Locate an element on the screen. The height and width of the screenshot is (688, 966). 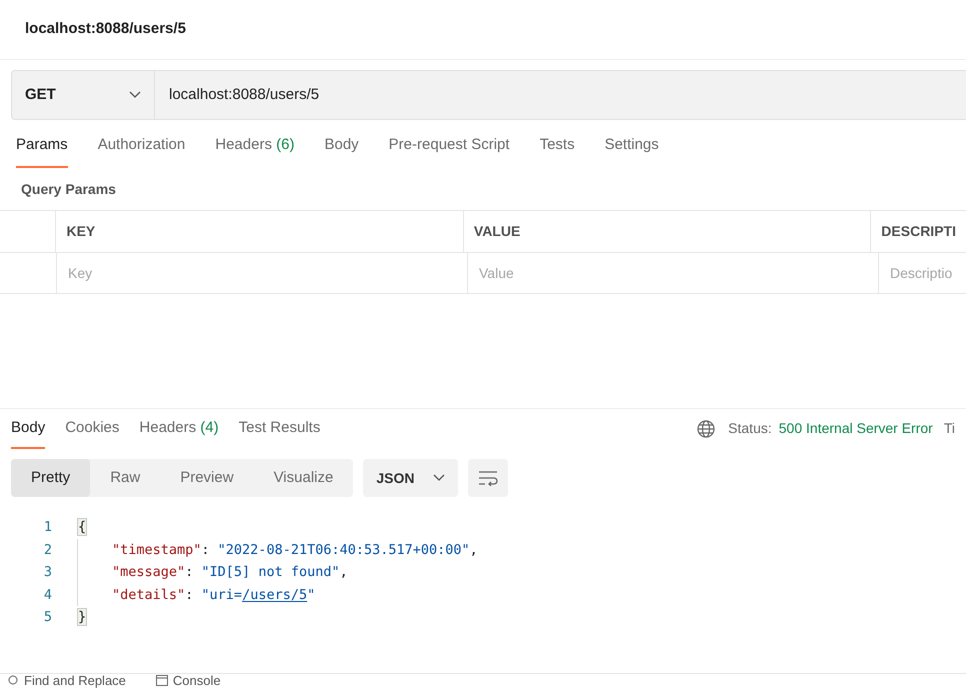
view-mode-tab: Pretty is located at coordinates (50, 478).